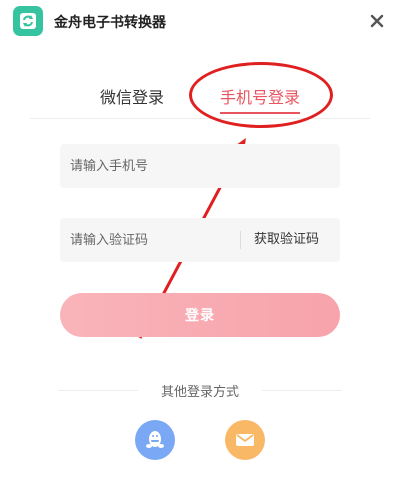  What do you see at coordinates (199, 392) in the screenshot?
I see `other-login-label: 其他登录方式` at bounding box center [199, 392].